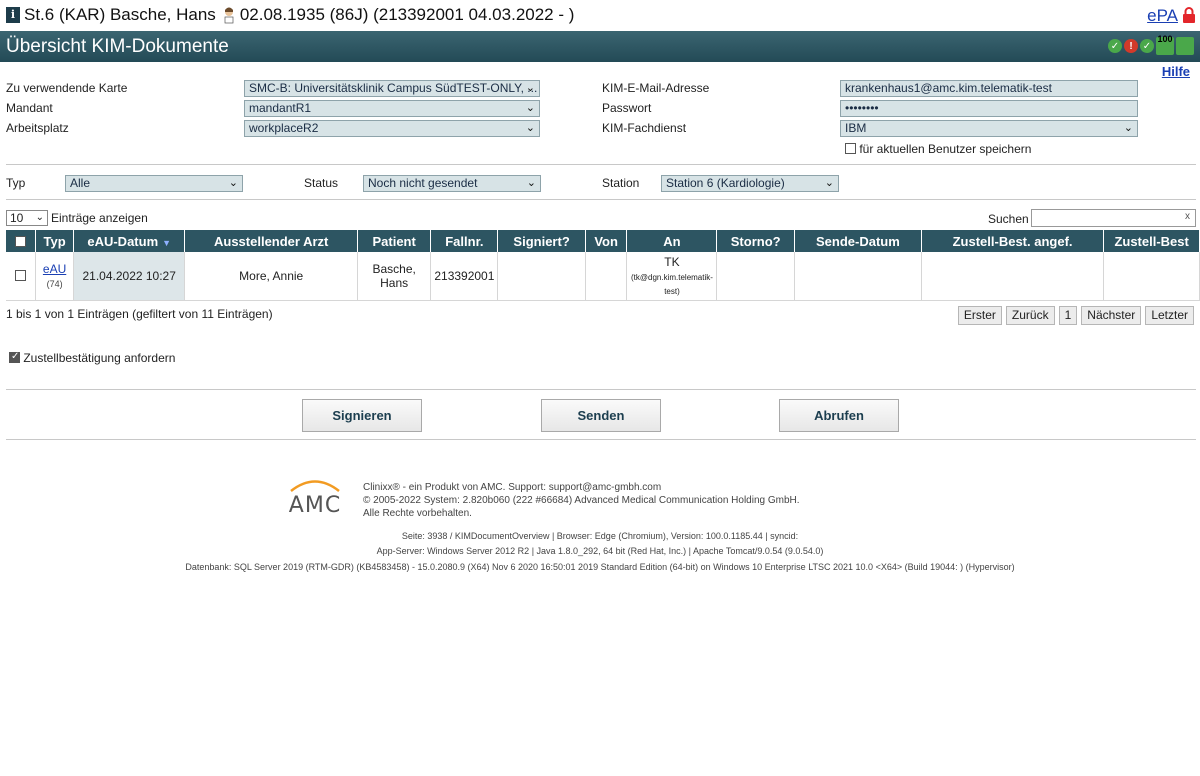 The image size is (1200, 776). Describe the element at coordinates (154, 183) in the screenshot. I see `typ-select: Alle ⌄` at that location.